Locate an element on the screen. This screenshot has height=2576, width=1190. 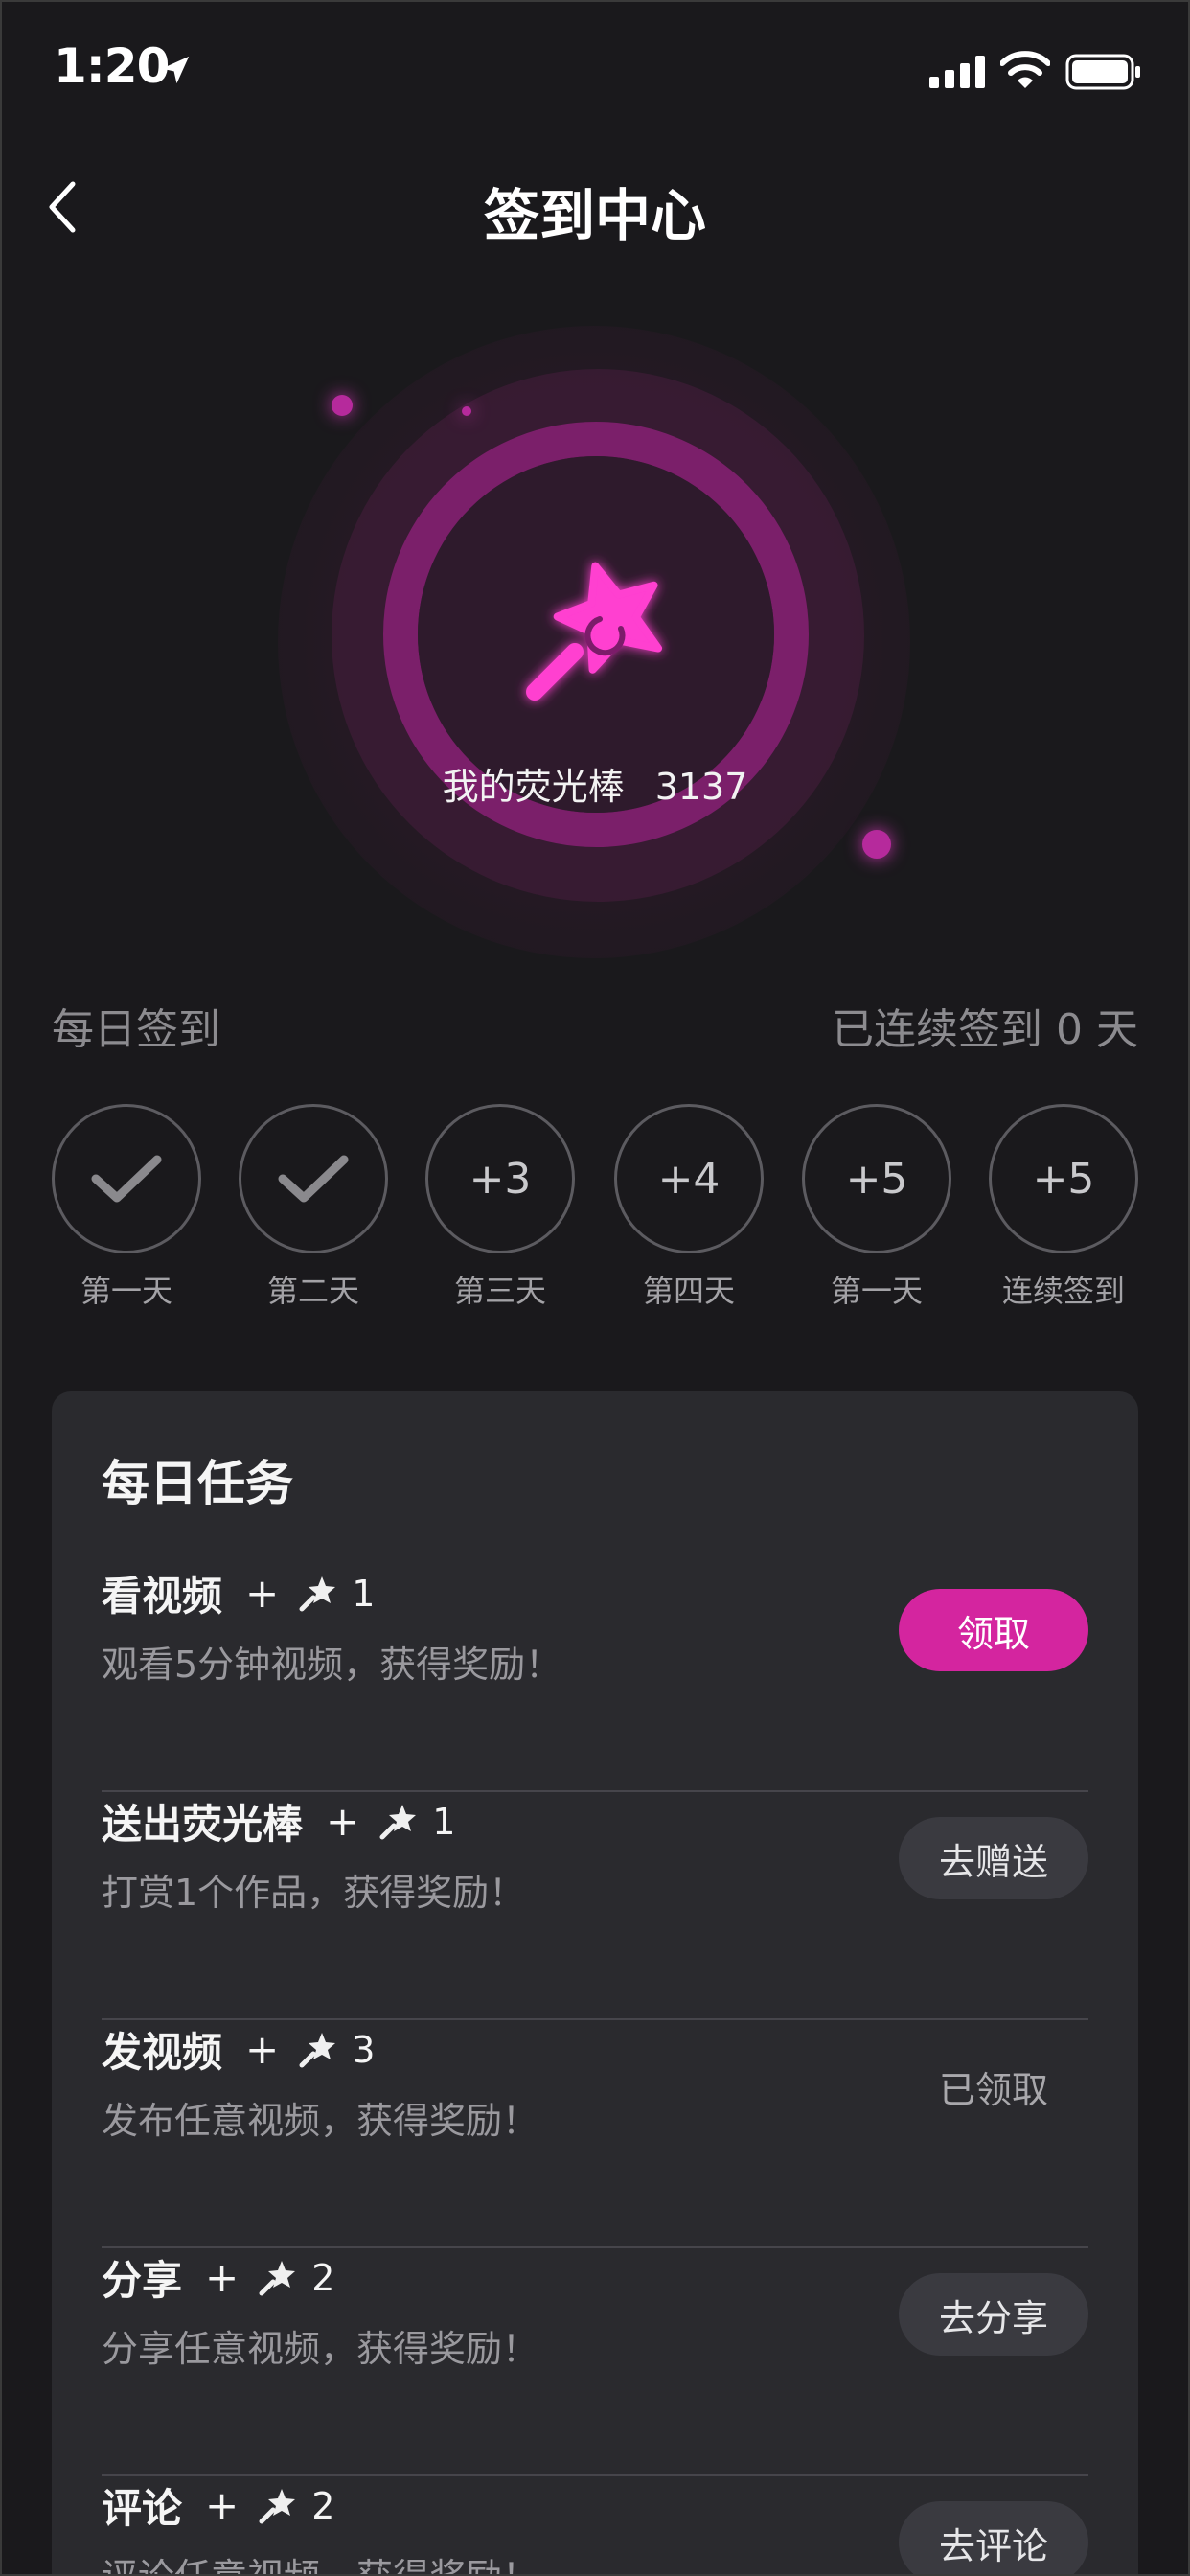
claim-button: 领取 is located at coordinates (994, 1630).